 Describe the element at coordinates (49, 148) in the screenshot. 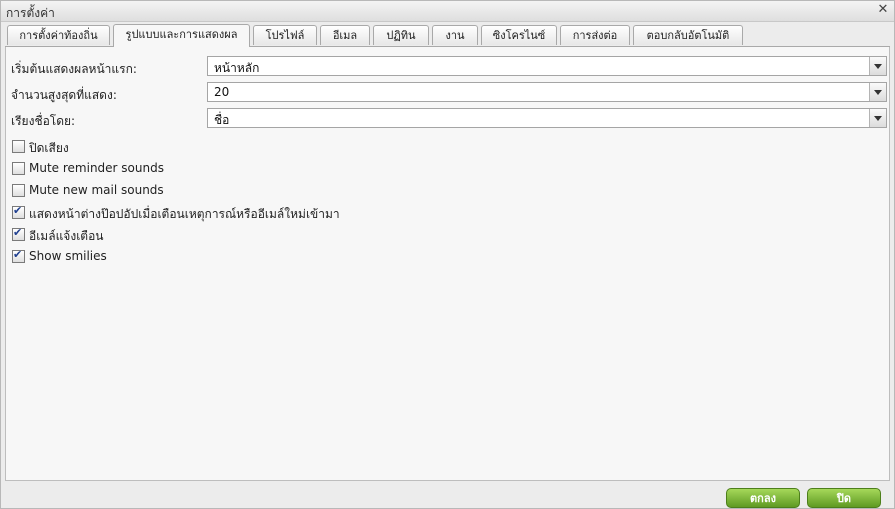

I see `mute-sounds-label: ปิดเสียง` at that location.